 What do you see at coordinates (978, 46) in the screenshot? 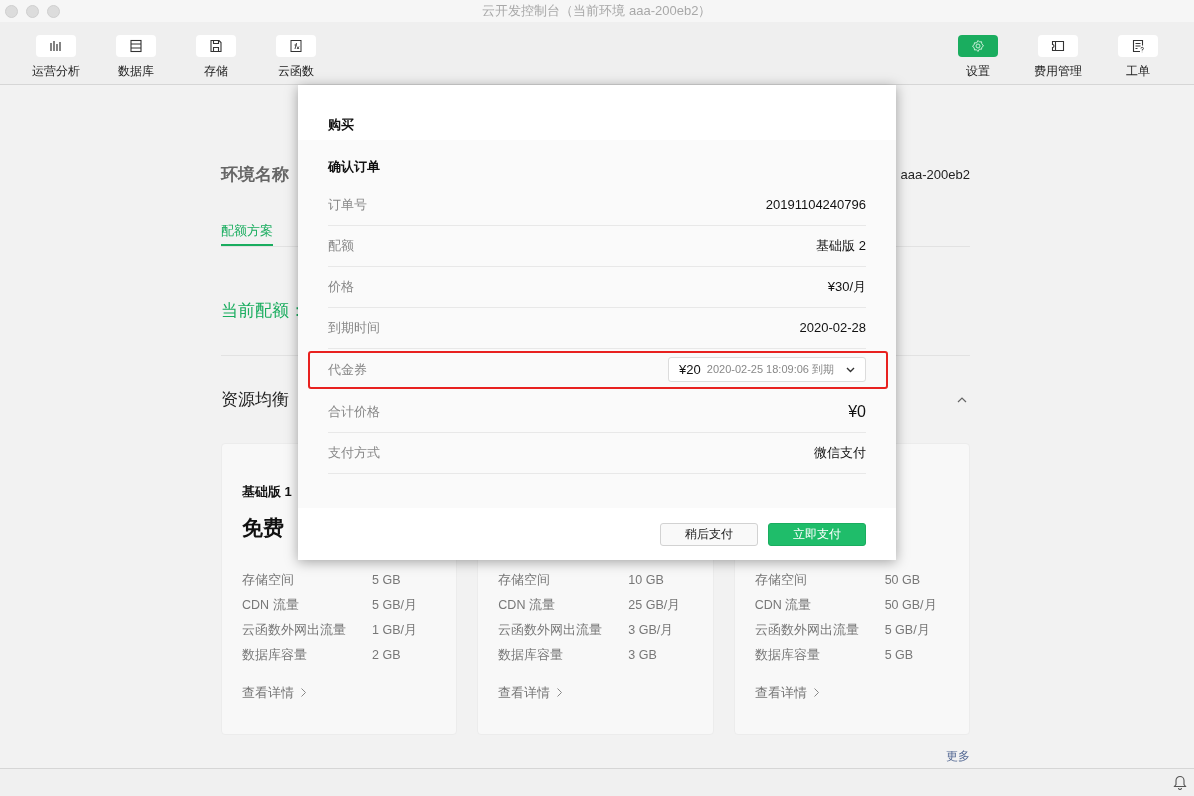
I see `settings-icon` at bounding box center [978, 46].